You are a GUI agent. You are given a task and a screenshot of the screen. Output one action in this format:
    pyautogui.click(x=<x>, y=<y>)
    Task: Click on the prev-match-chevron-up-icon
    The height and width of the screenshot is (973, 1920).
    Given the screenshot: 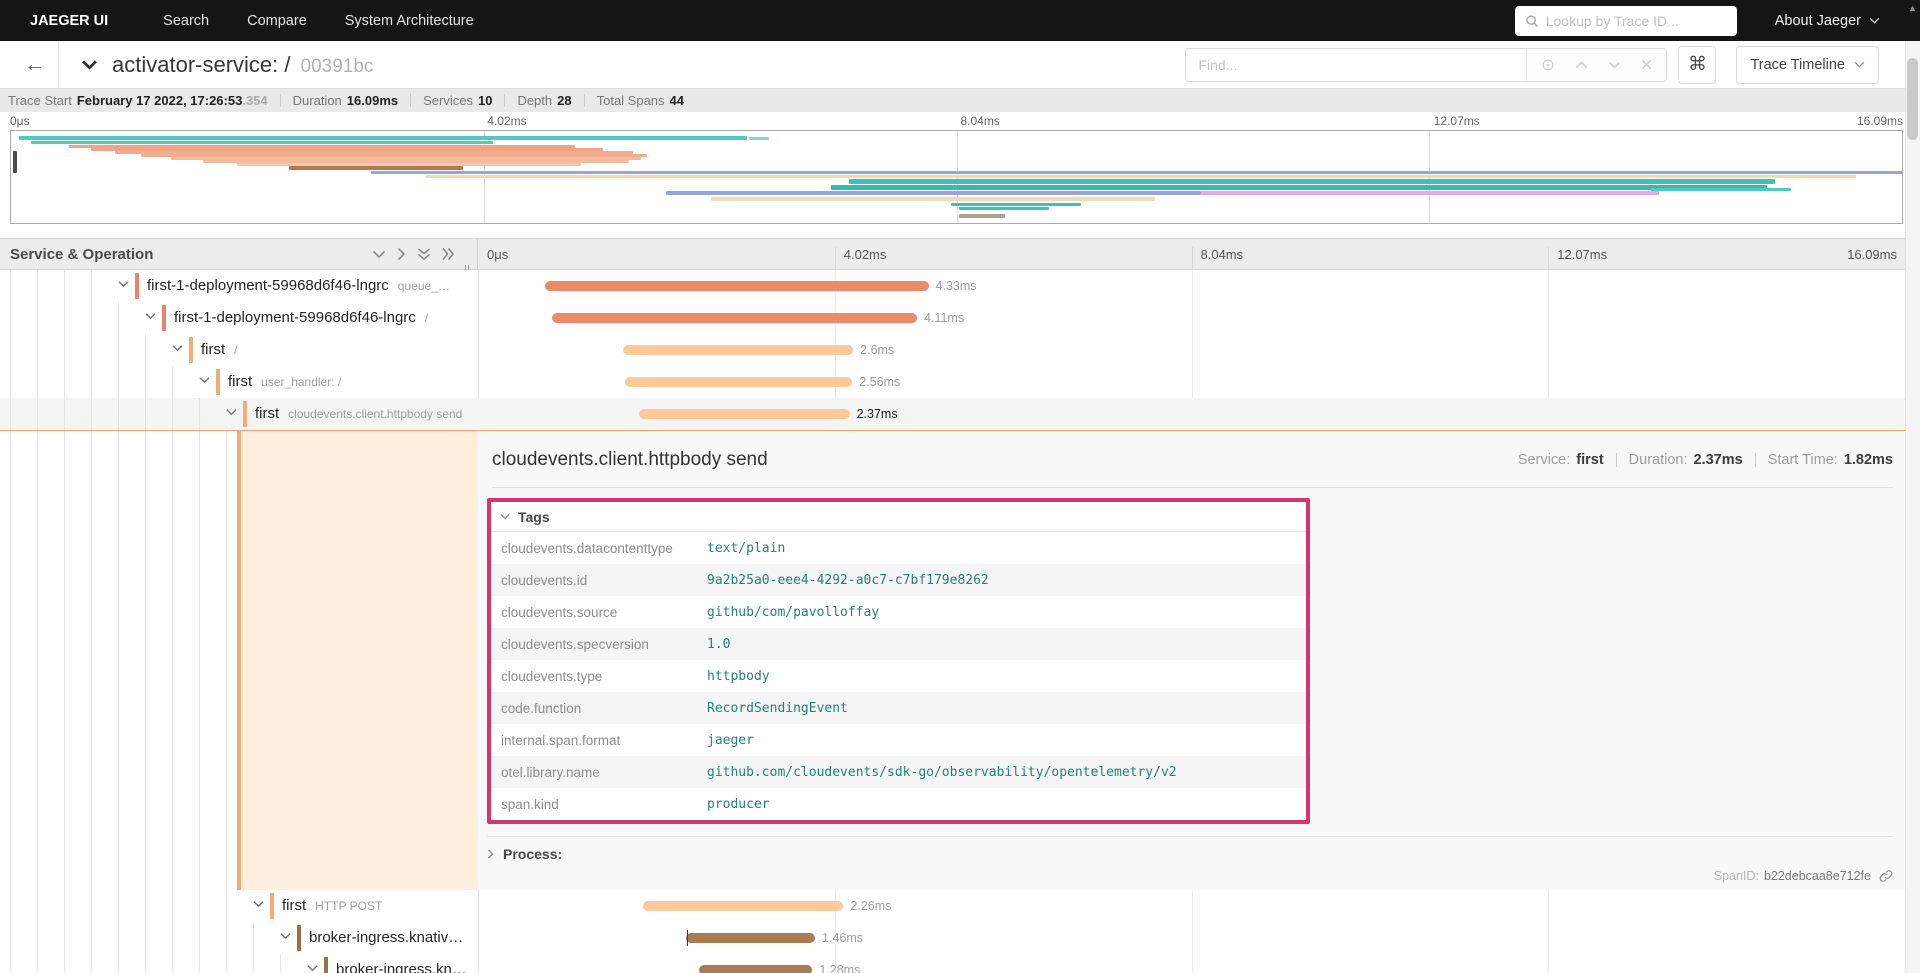 What is the action you would take?
    pyautogui.click(x=1581, y=64)
    